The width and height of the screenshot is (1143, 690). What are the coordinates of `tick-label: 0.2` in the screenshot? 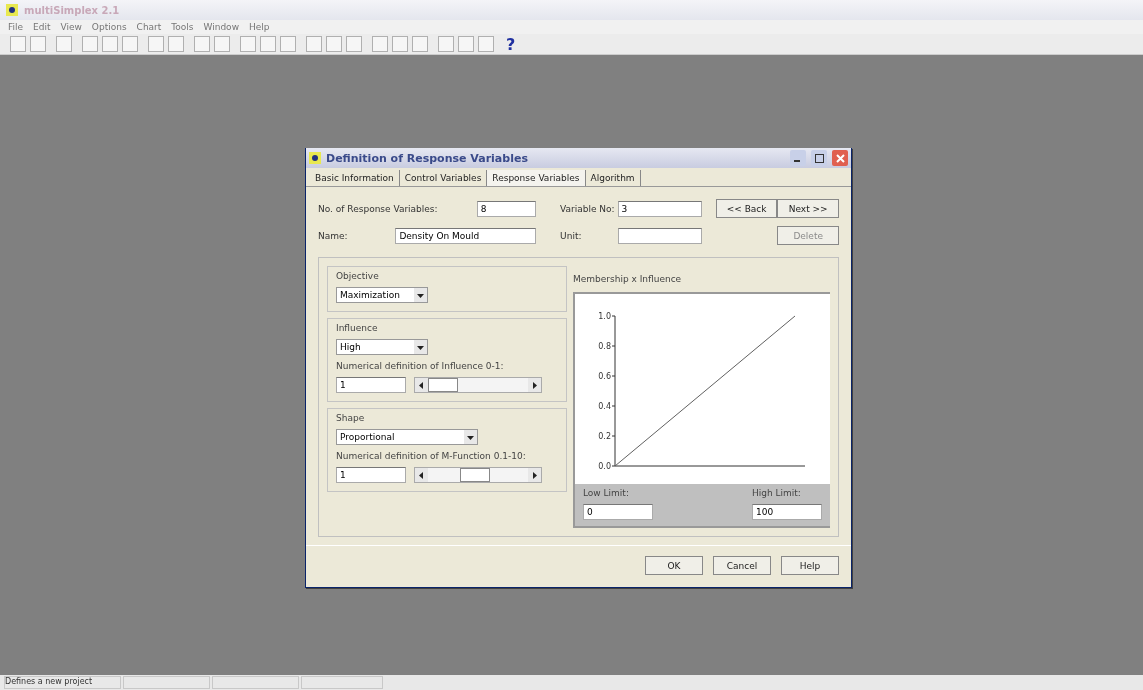 It's located at (604, 436).